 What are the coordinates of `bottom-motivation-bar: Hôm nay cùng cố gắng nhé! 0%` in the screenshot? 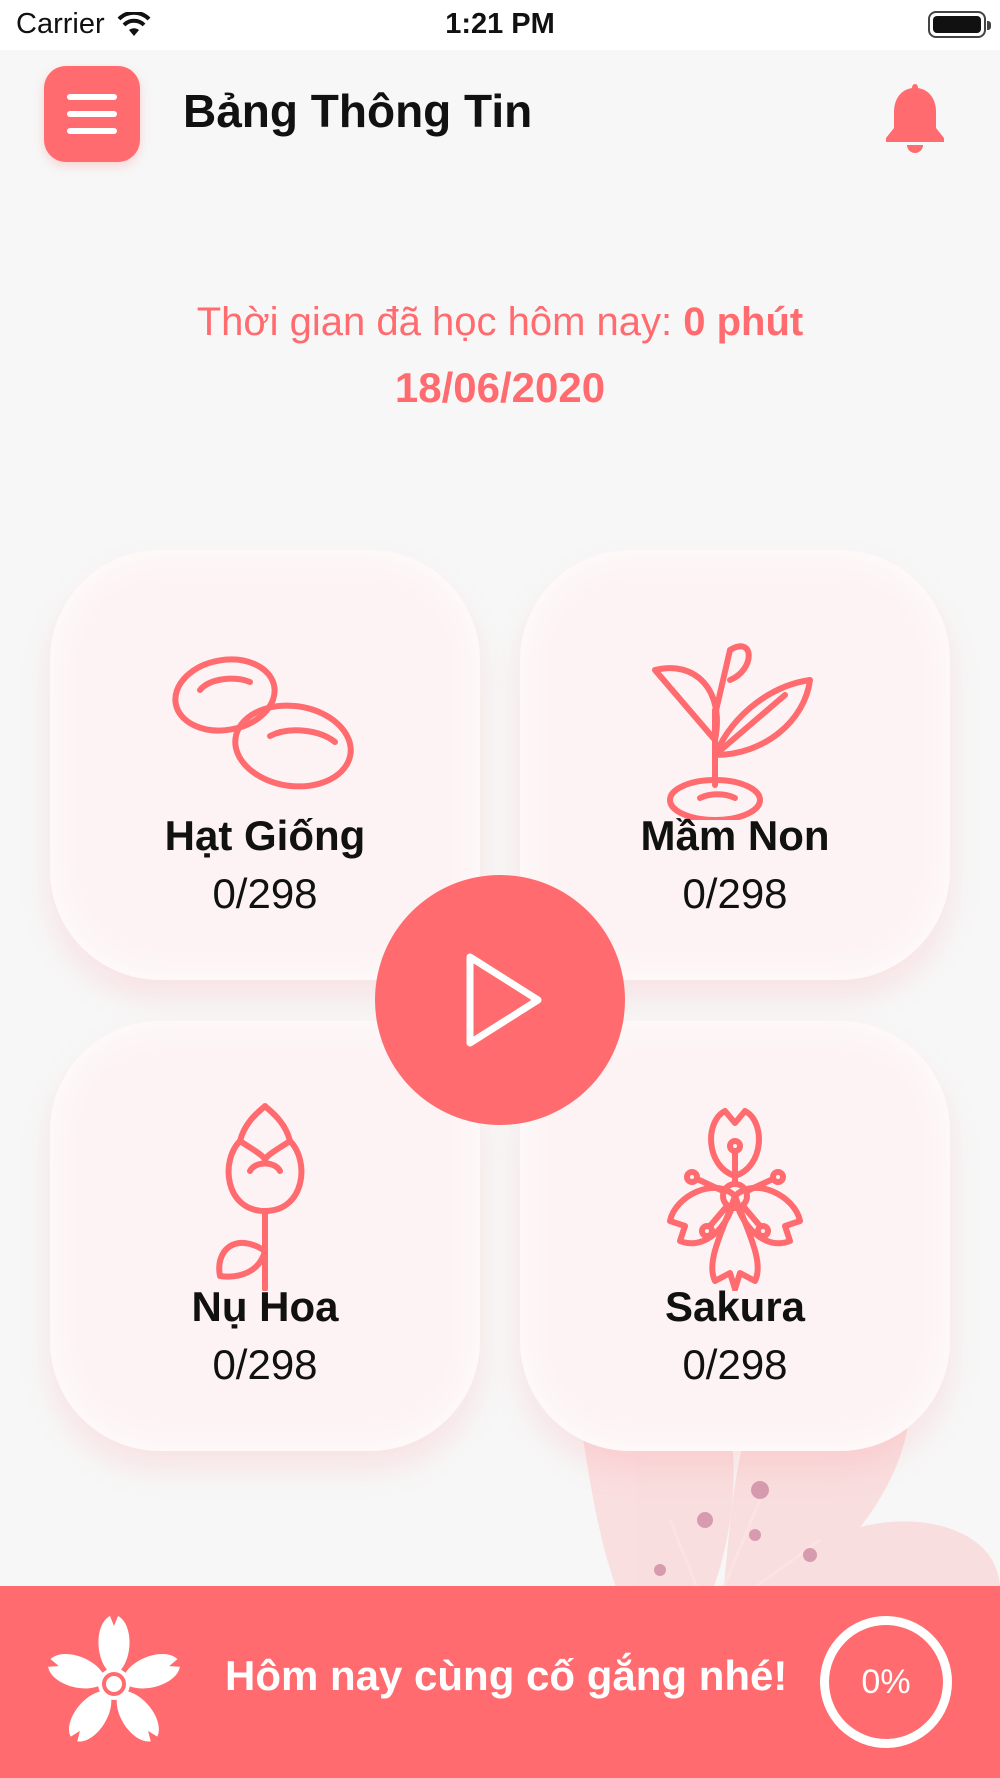 It's located at (500, 1682).